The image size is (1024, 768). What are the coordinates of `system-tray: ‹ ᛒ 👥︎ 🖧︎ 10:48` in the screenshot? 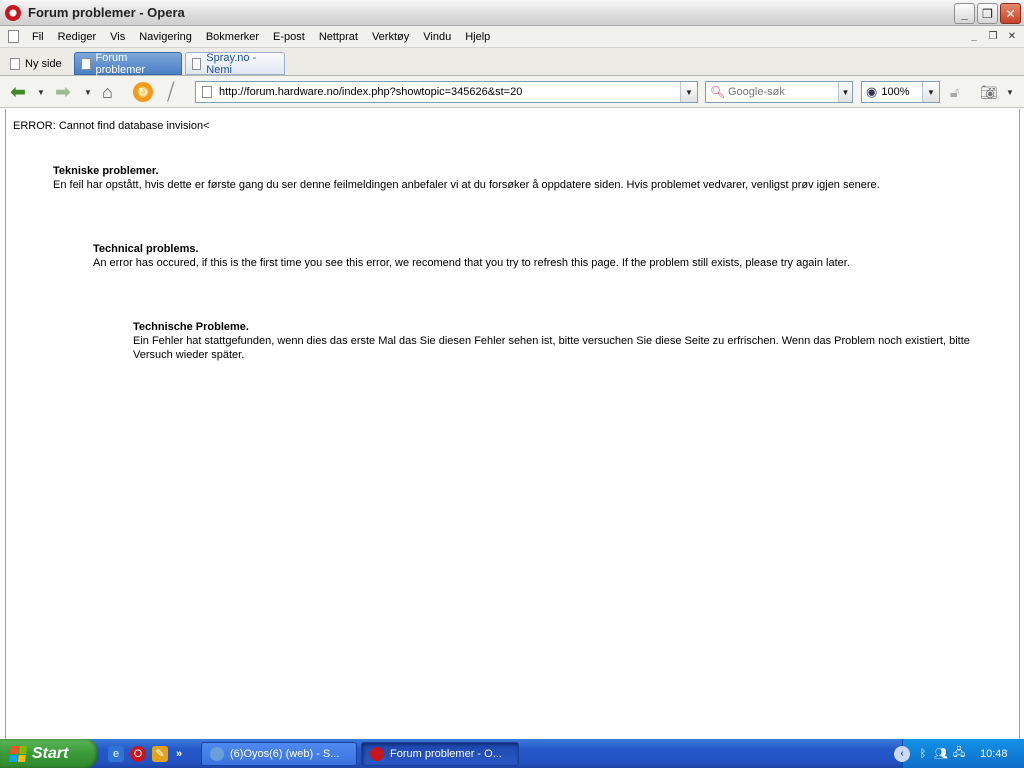 It's located at (959, 753).